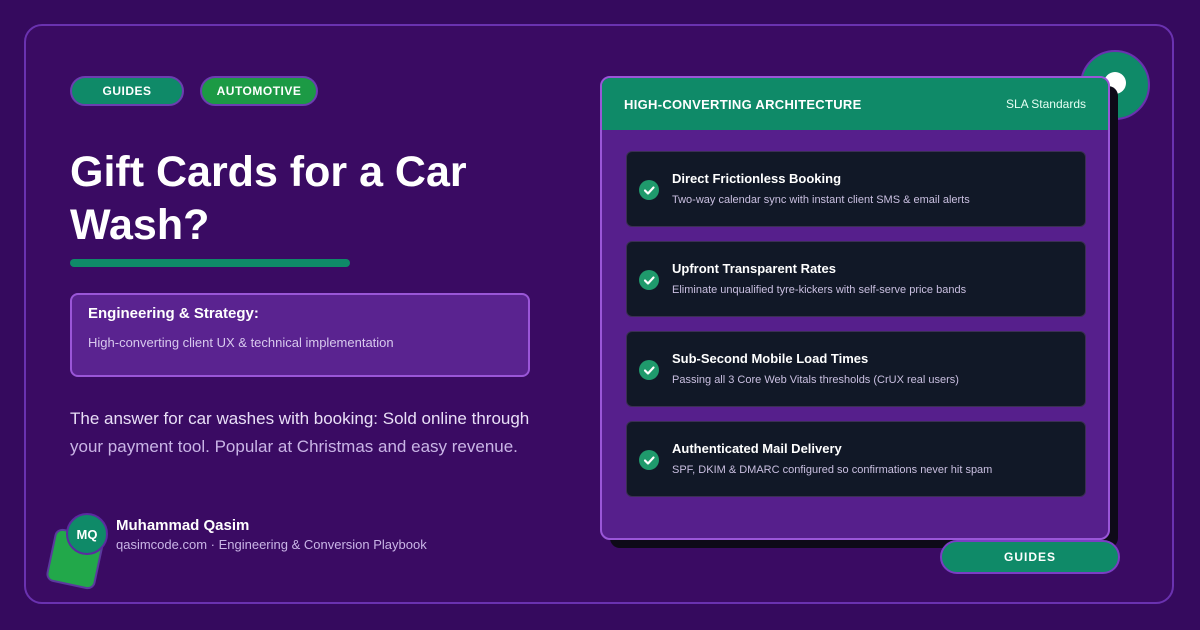 This screenshot has height=630, width=1200. Describe the element at coordinates (1030, 557) in the screenshot. I see `tag-guides-bottom: GUIDES` at that location.